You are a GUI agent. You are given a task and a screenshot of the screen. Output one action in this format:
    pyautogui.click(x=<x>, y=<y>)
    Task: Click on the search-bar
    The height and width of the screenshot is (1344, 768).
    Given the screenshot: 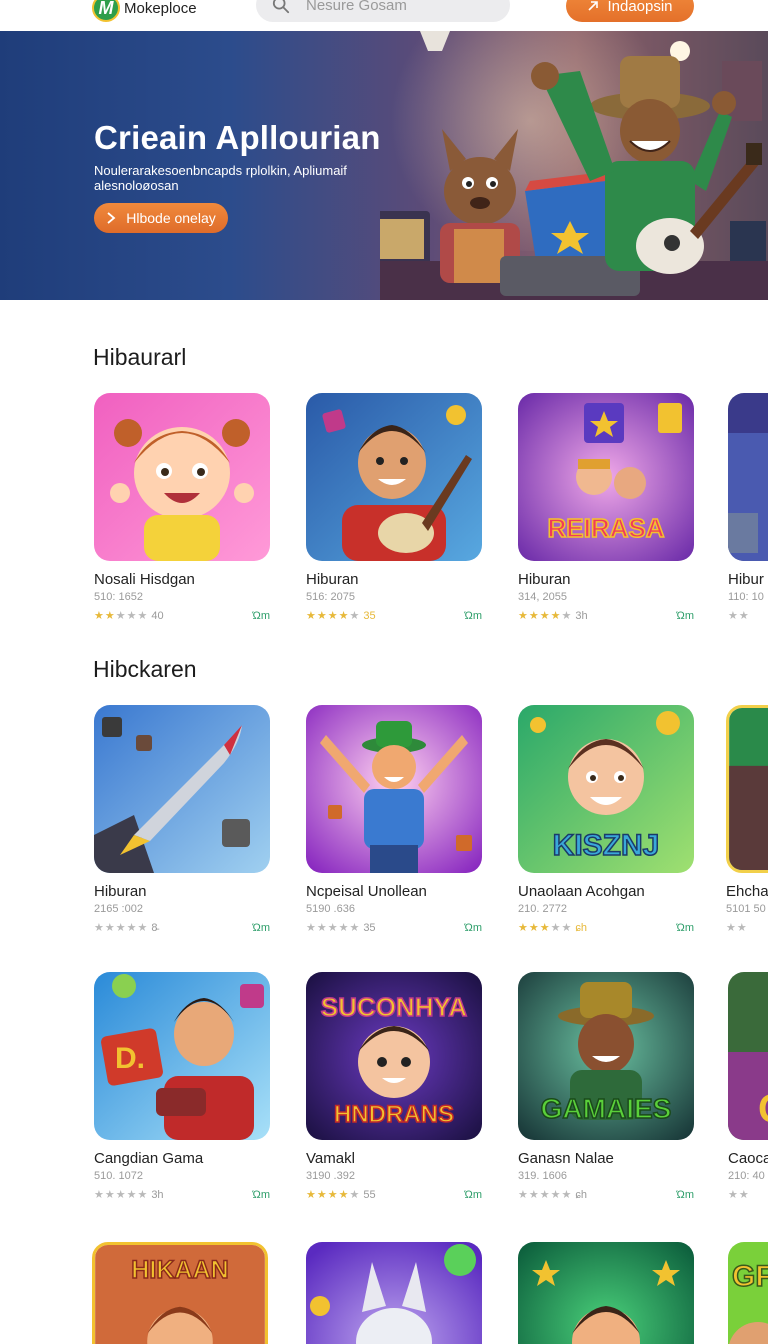 What is the action you would take?
    pyautogui.click(x=383, y=11)
    